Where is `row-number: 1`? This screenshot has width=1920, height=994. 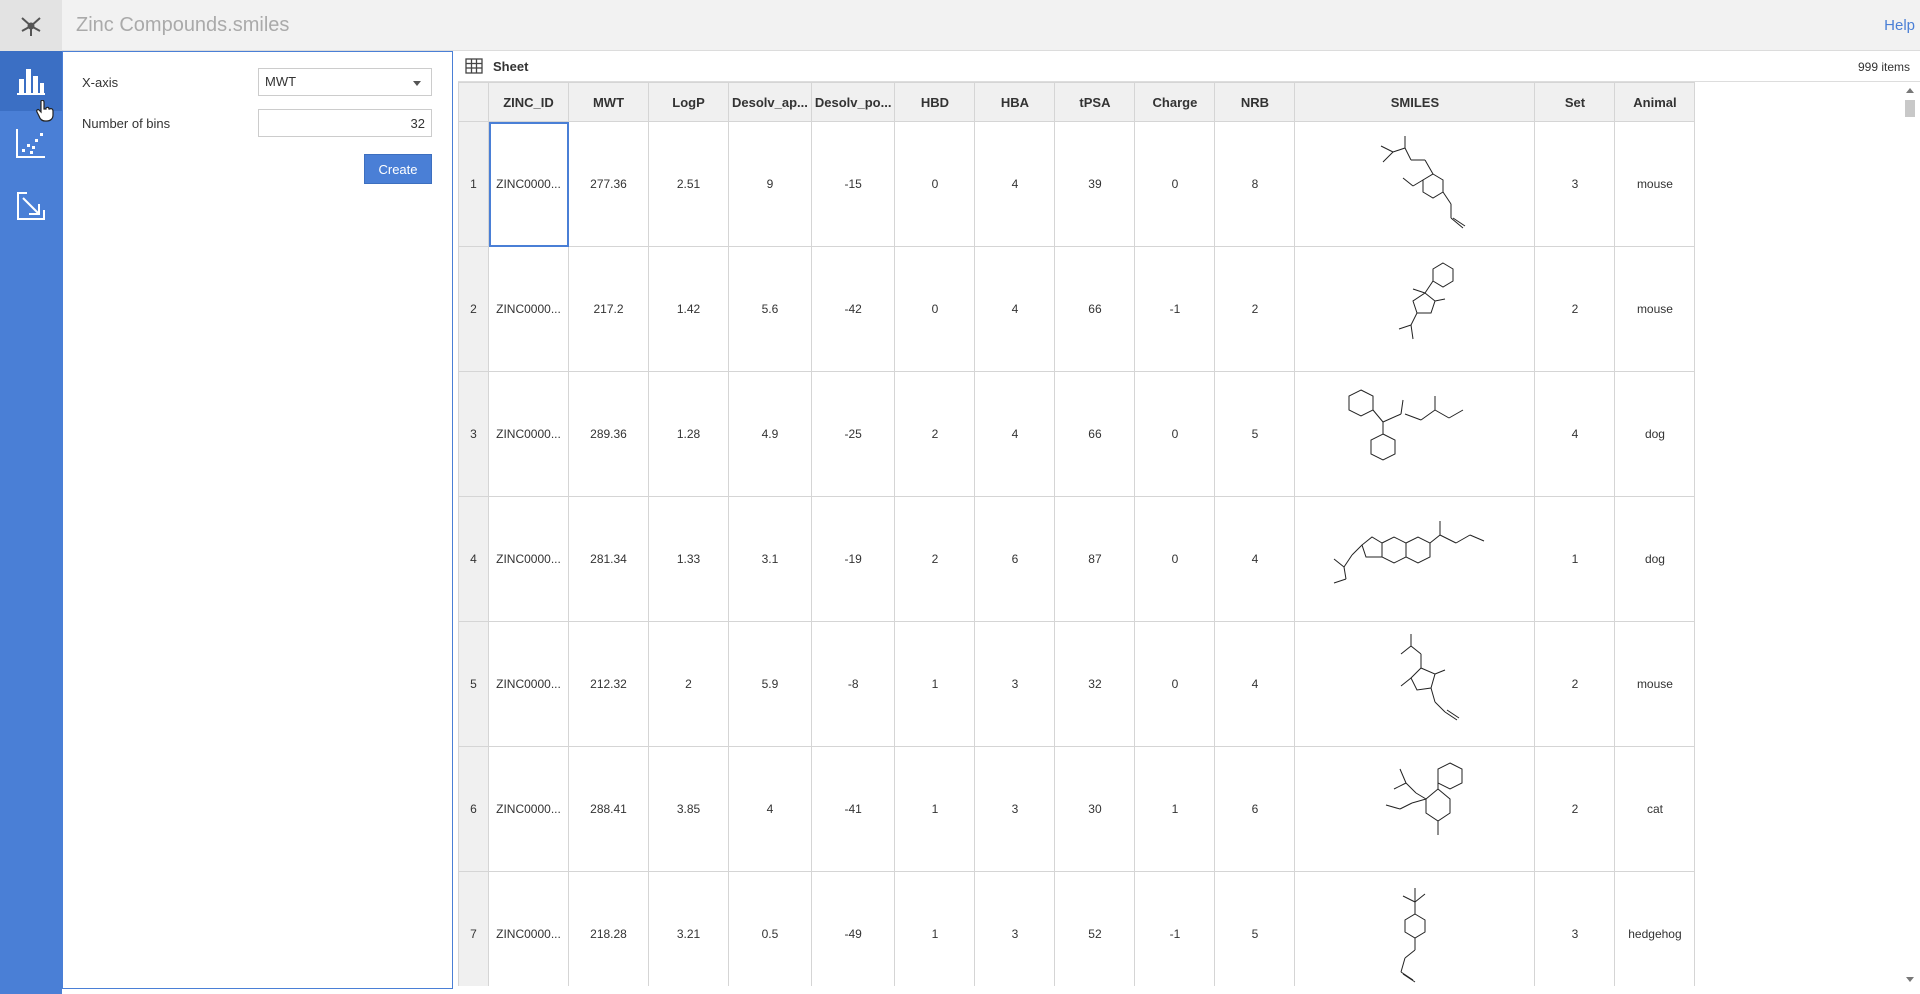
row-number: 1 is located at coordinates (473, 184).